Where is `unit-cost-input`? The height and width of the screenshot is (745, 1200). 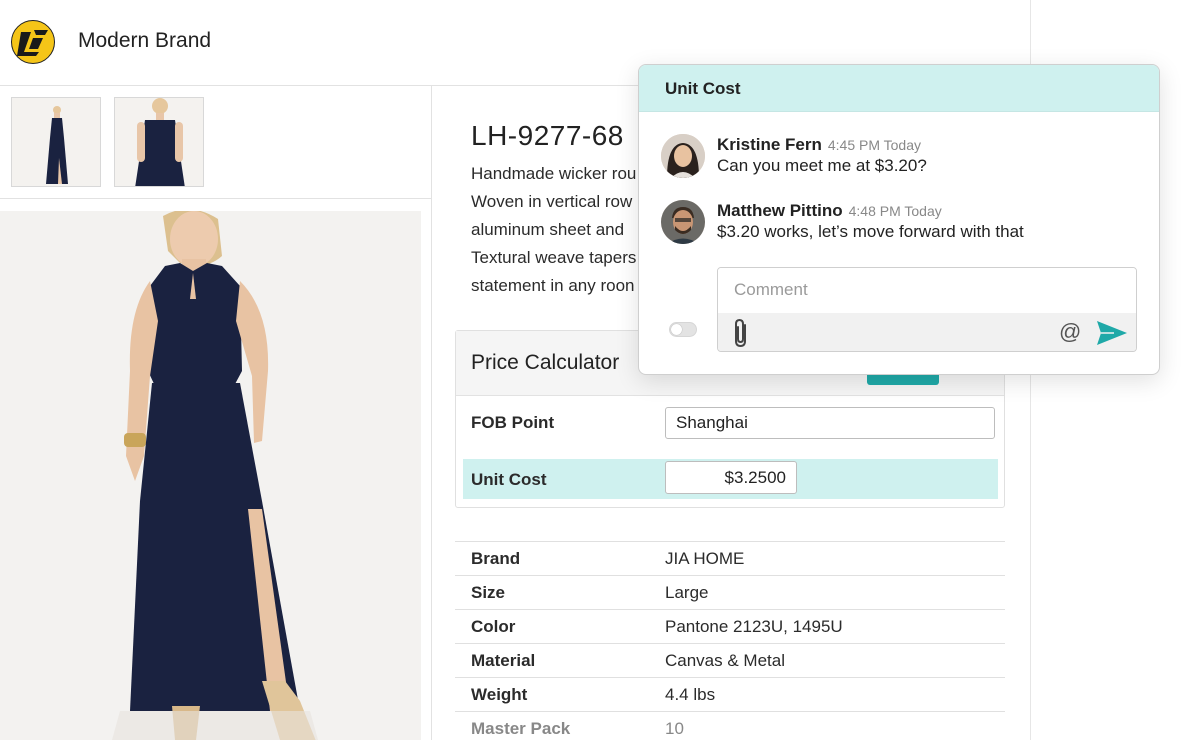 unit-cost-input is located at coordinates (731, 477).